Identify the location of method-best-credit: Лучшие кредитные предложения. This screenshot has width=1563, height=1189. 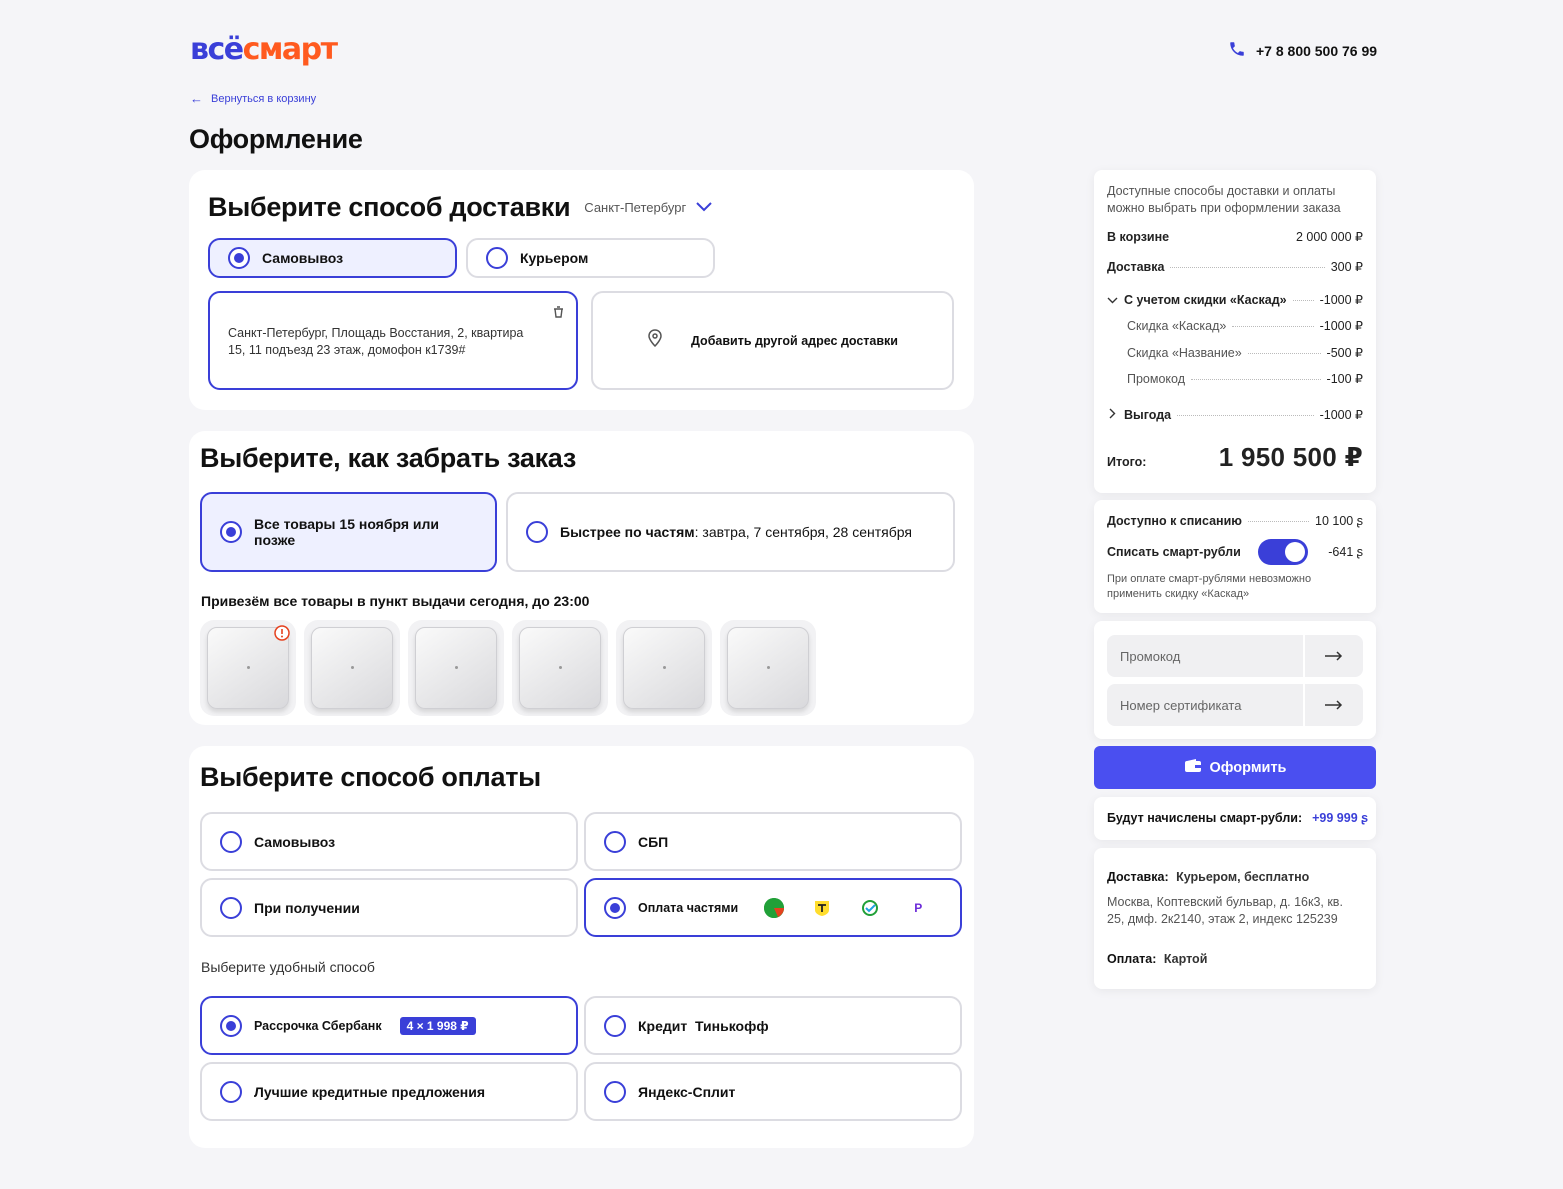
(389, 1091).